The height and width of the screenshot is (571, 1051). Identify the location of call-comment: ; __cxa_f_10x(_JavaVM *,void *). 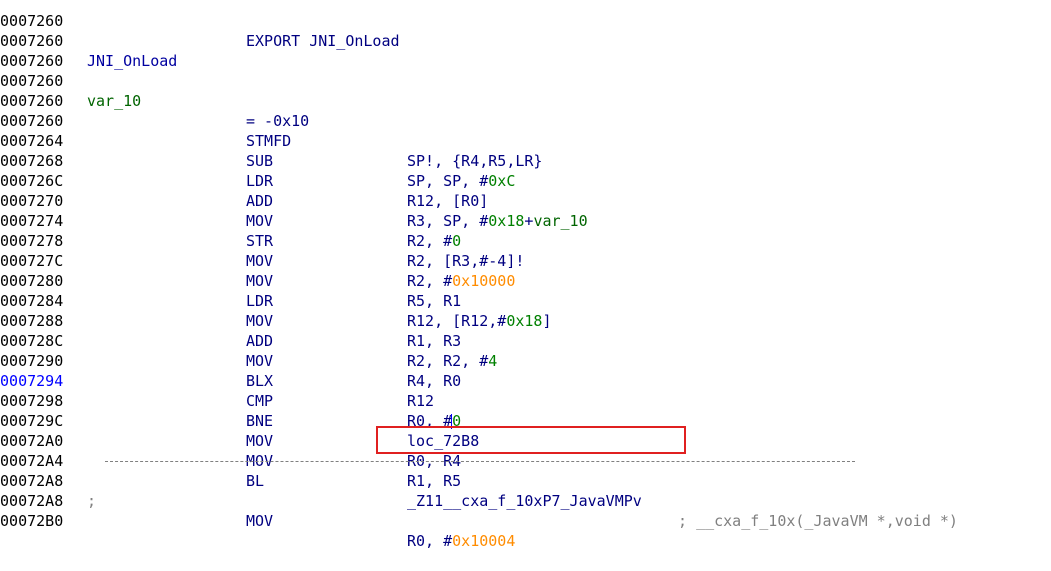
(818, 521).